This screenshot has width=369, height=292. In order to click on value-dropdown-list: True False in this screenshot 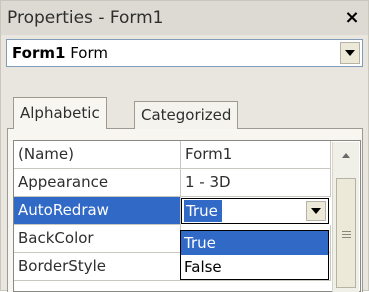, I will do `click(254, 255)`.